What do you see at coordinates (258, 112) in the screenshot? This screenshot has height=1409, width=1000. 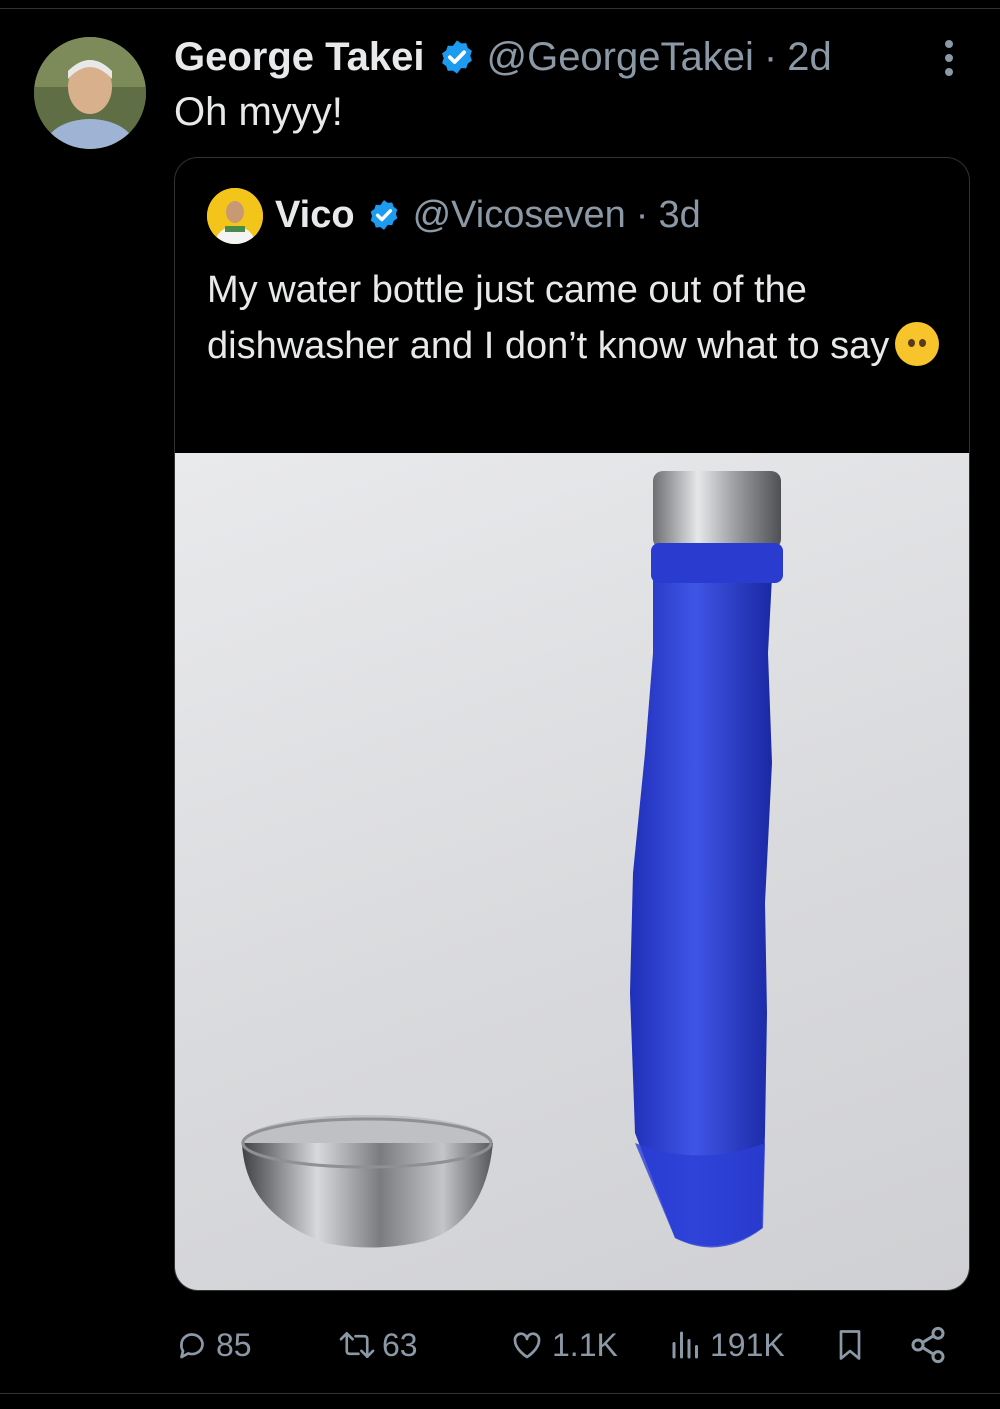 I see `tweet-text: Oh myyy!` at bounding box center [258, 112].